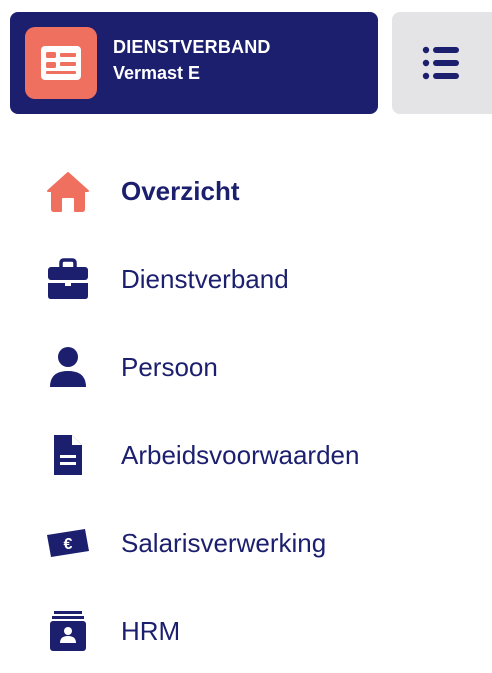  I want to click on list-icon, so click(440, 63).